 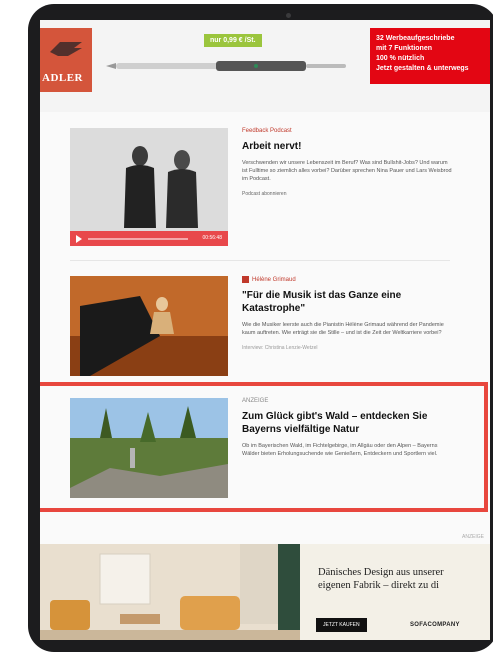 What do you see at coordinates (379, 585) in the screenshot?
I see `ad-copy-line: eigenen Fabrik – direkt zu di` at bounding box center [379, 585].